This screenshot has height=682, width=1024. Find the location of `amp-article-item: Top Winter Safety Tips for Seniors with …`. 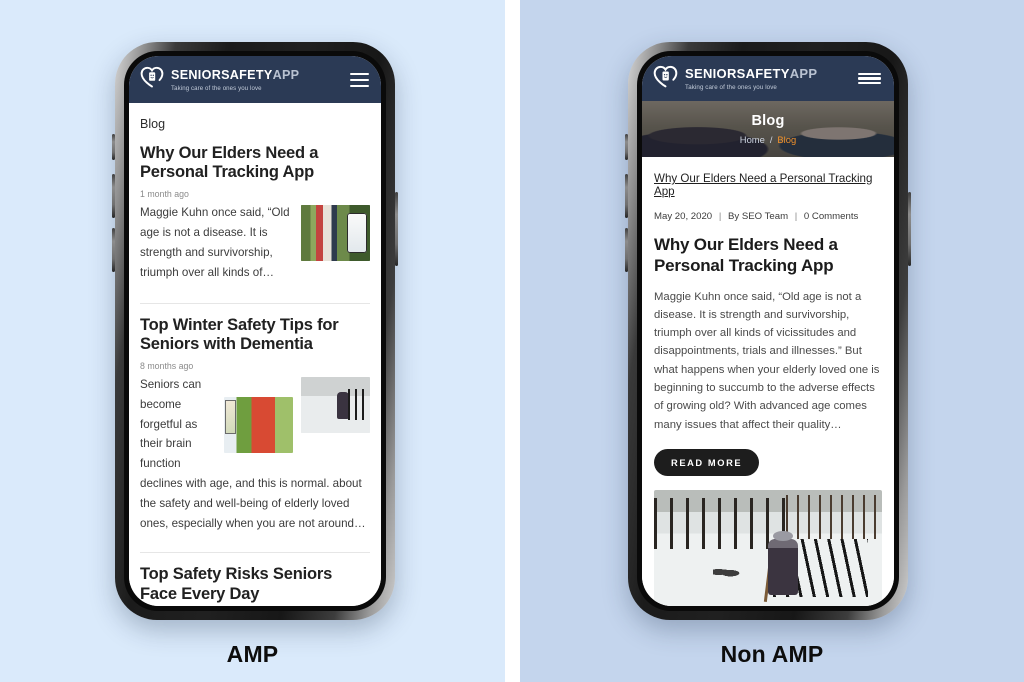

amp-article-item: Top Winter Safety Tips for Seniors with … is located at coordinates (255, 428).